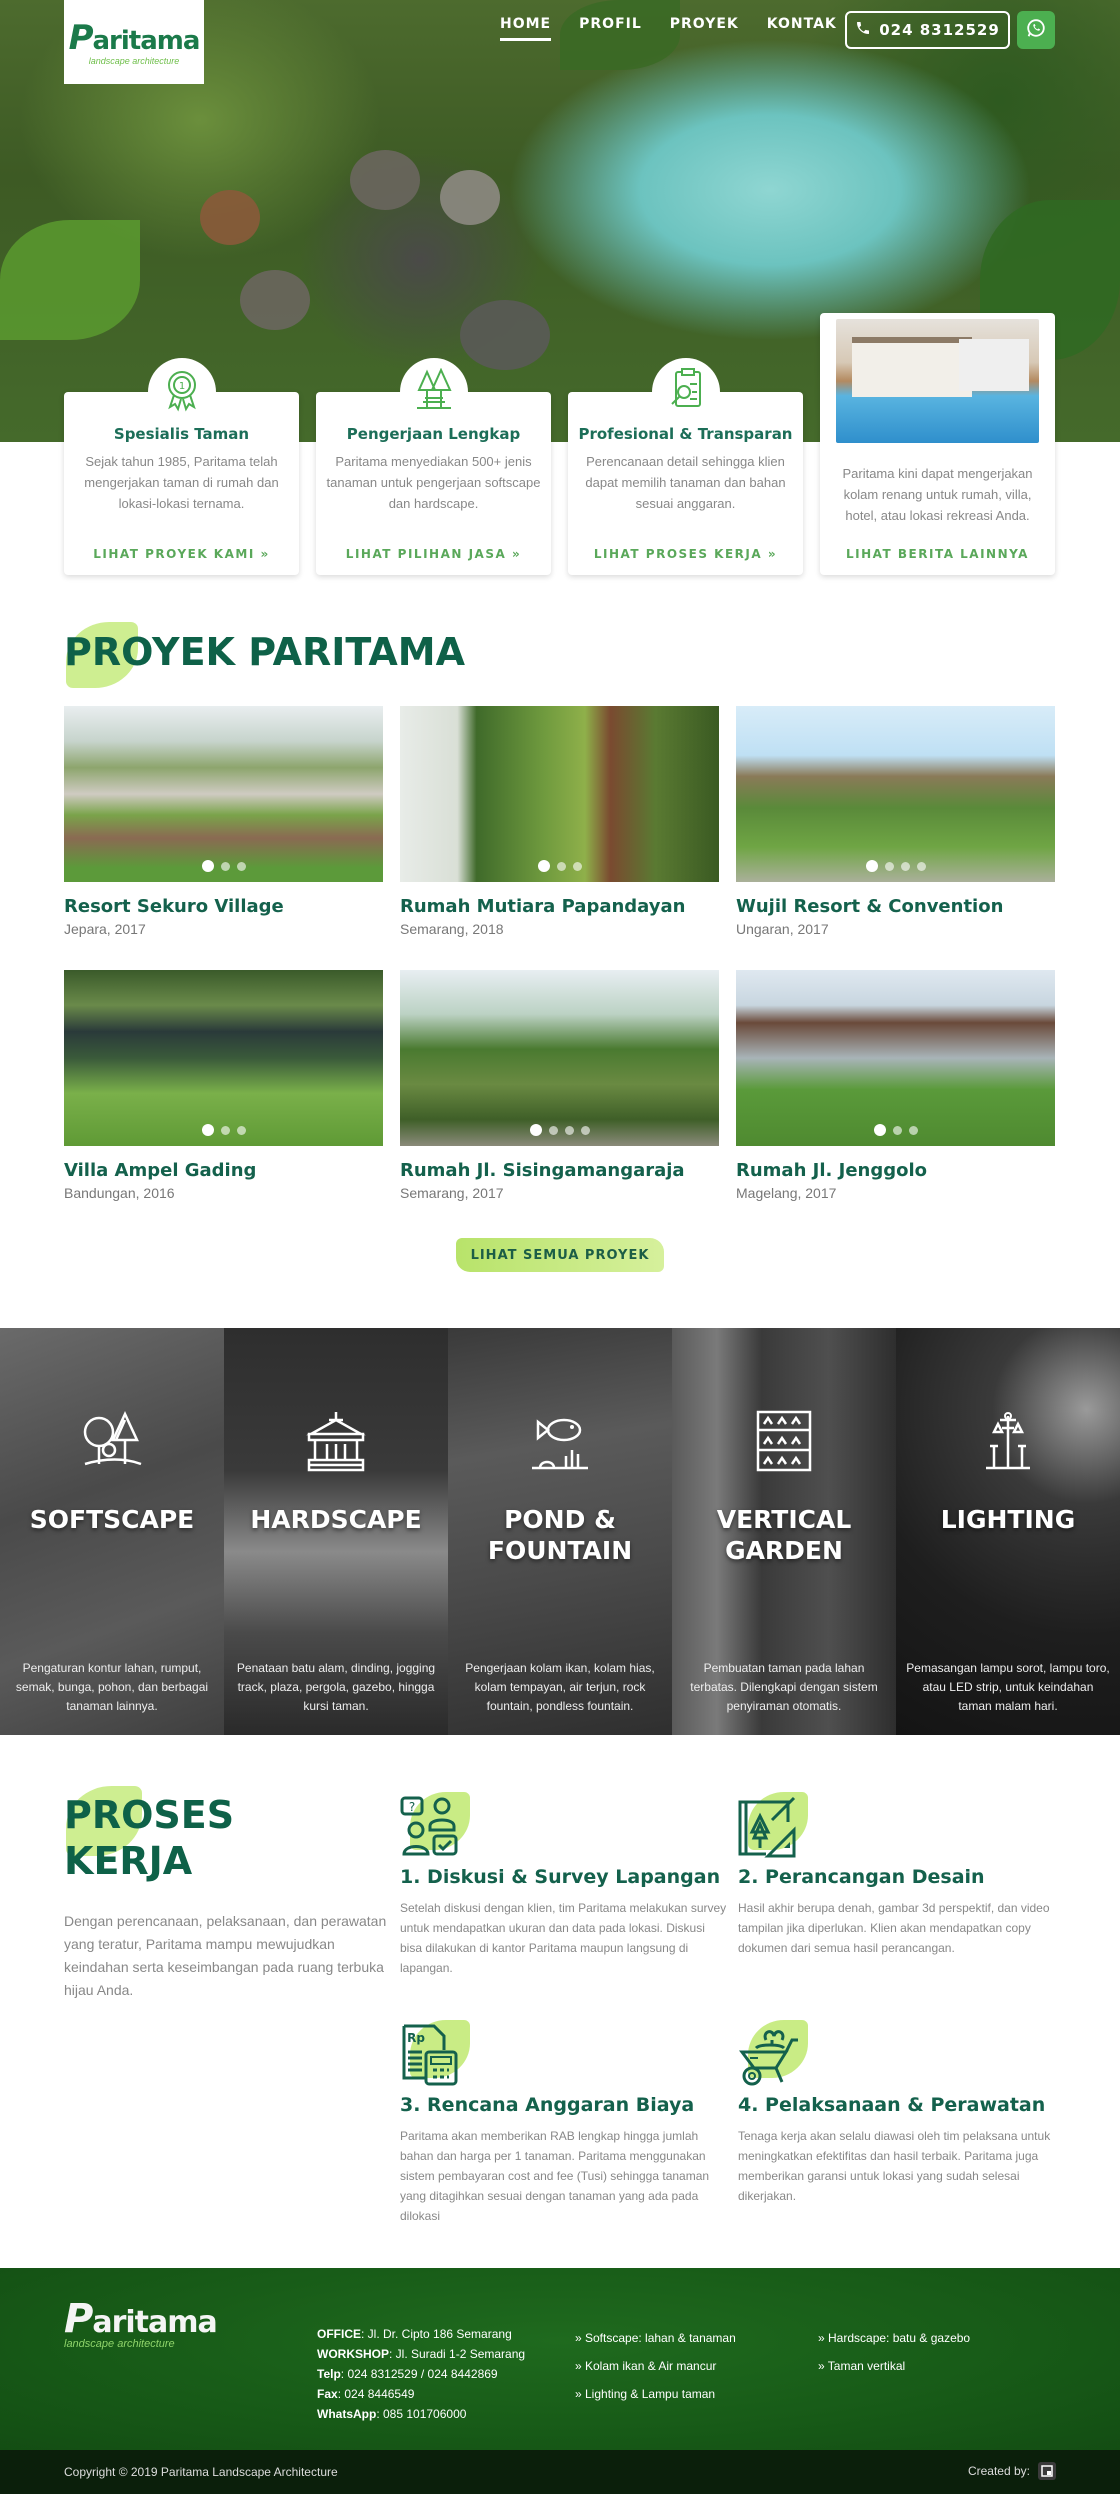 This screenshot has width=1120, height=2494. Describe the element at coordinates (433, 554) in the screenshot. I see `lihat-jasa-link: LIHAT PILIHAN JASA »` at that location.